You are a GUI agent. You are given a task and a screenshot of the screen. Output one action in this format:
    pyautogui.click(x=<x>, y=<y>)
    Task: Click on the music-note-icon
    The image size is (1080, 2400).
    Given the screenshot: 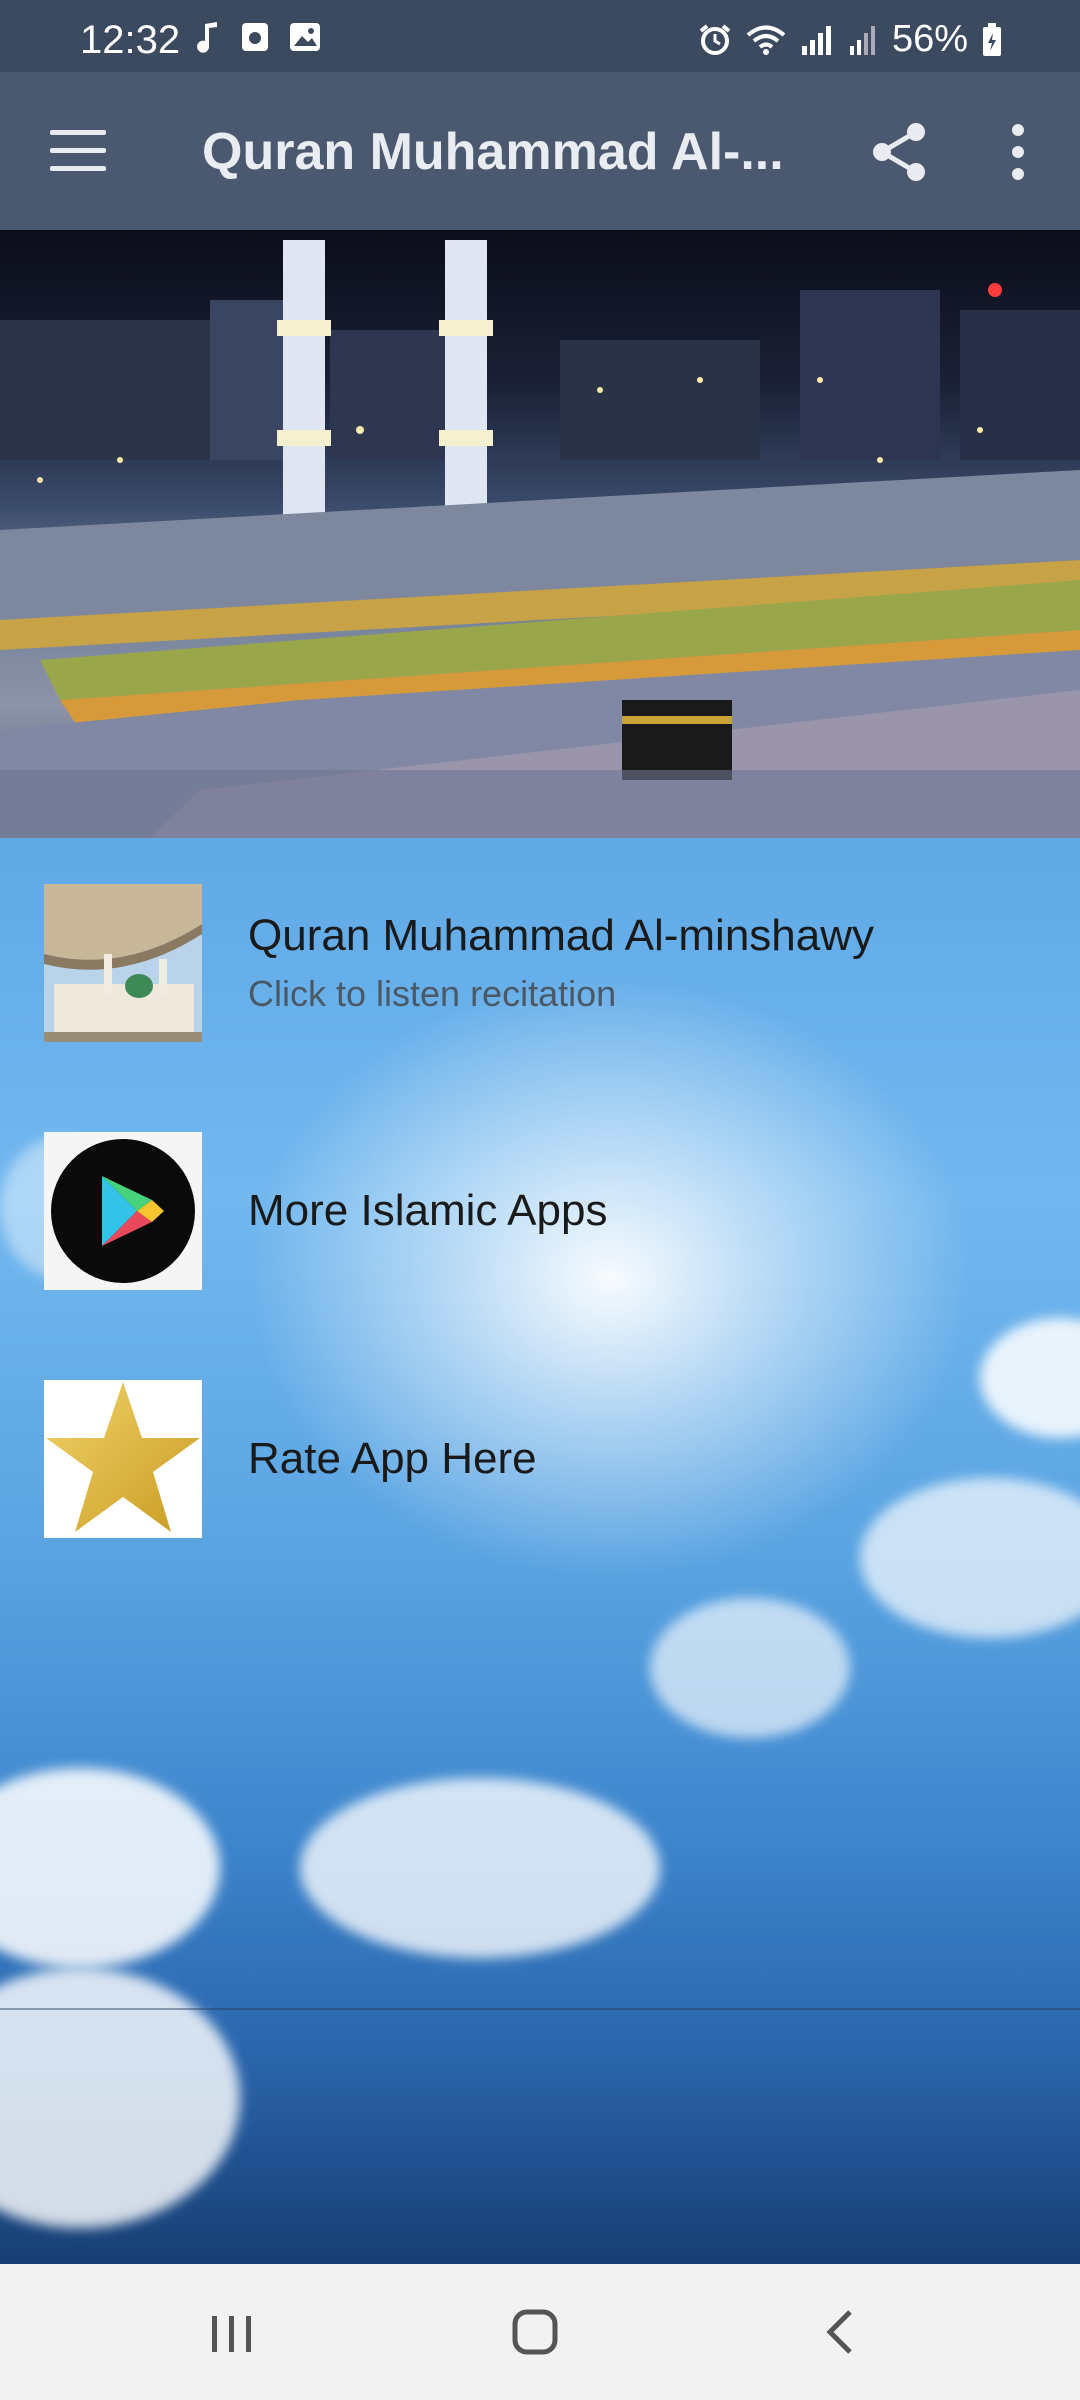 What is the action you would take?
    pyautogui.click(x=207, y=37)
    